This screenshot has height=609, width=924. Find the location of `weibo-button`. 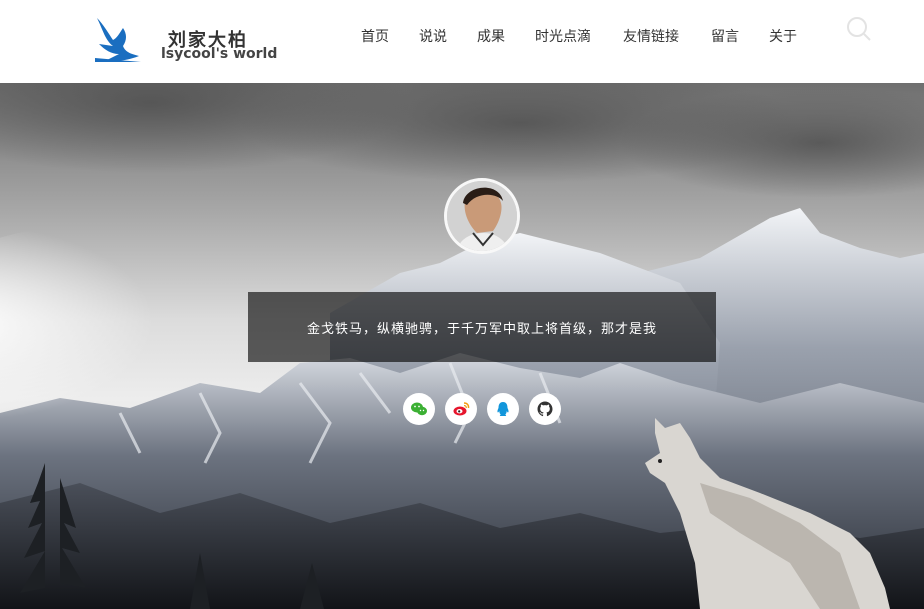

weibo-button is located at coordinates (461, 409).